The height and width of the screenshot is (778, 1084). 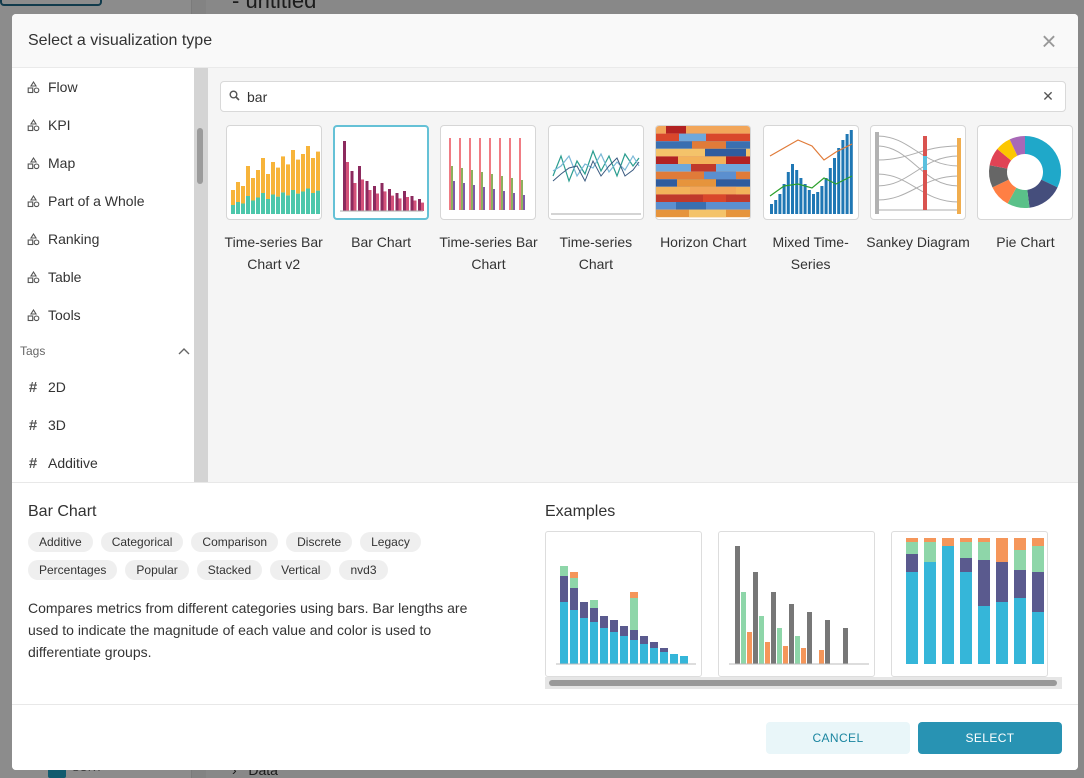 I want to click on tag-chip: Categorical, so click(x=142, y=542).